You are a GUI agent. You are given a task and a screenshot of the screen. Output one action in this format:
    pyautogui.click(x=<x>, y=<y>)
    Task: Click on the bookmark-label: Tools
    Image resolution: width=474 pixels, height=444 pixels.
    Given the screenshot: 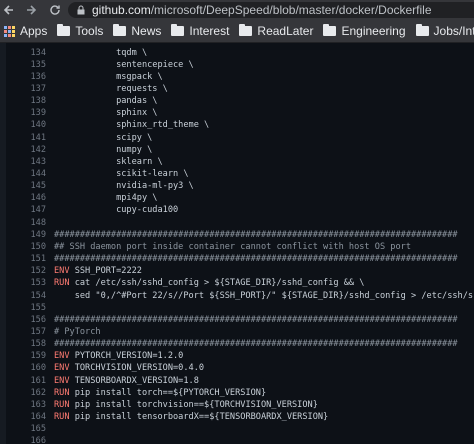 What is the action you would take?
    pyautogui.click(x=89, y=31)
    